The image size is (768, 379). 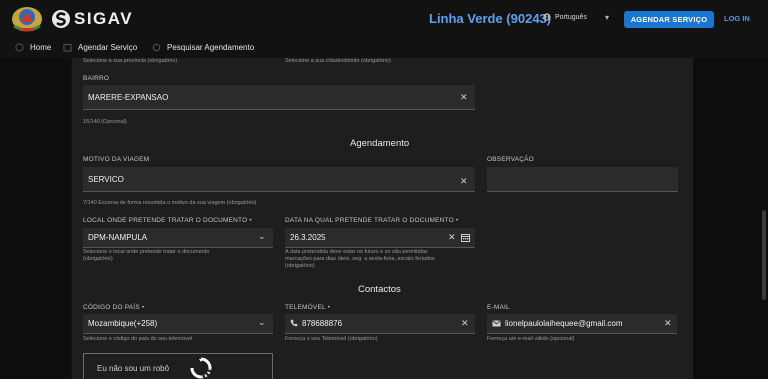 I want to click on phone-value: 878688876, so click(x=322, y=323).